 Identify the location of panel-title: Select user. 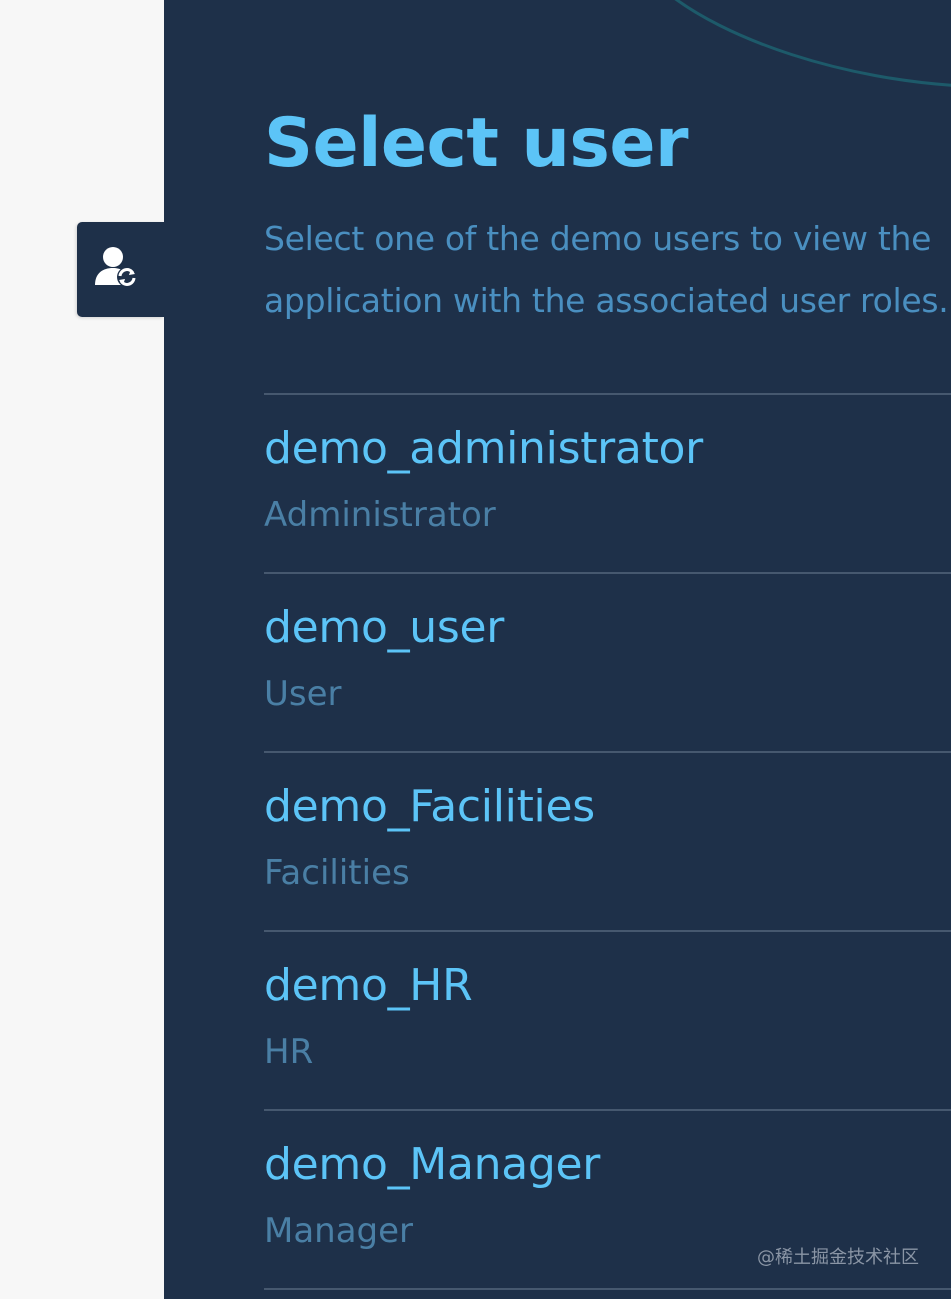
(476, 143).